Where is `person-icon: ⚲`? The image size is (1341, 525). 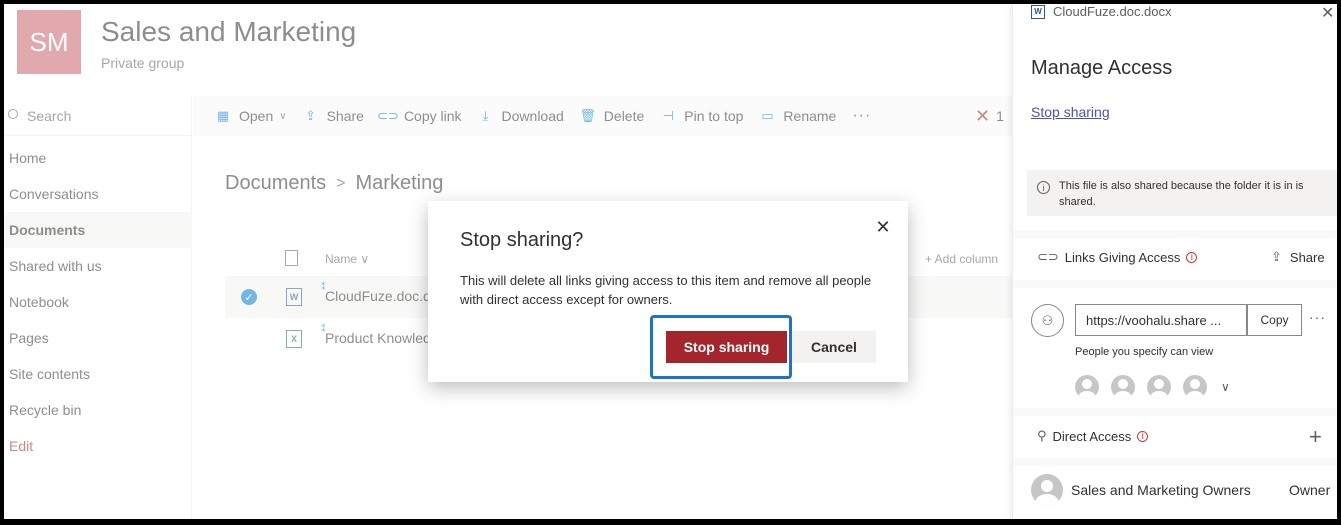 person-icon: ⚲ is located at coordinates (1042, 435).